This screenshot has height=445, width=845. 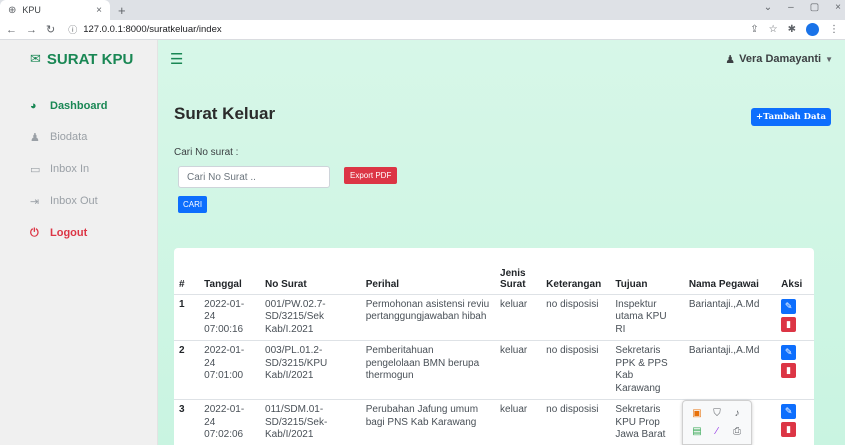 I want to click on browser-tab: ⊕ KPU ×, so click(x=55, y=10).